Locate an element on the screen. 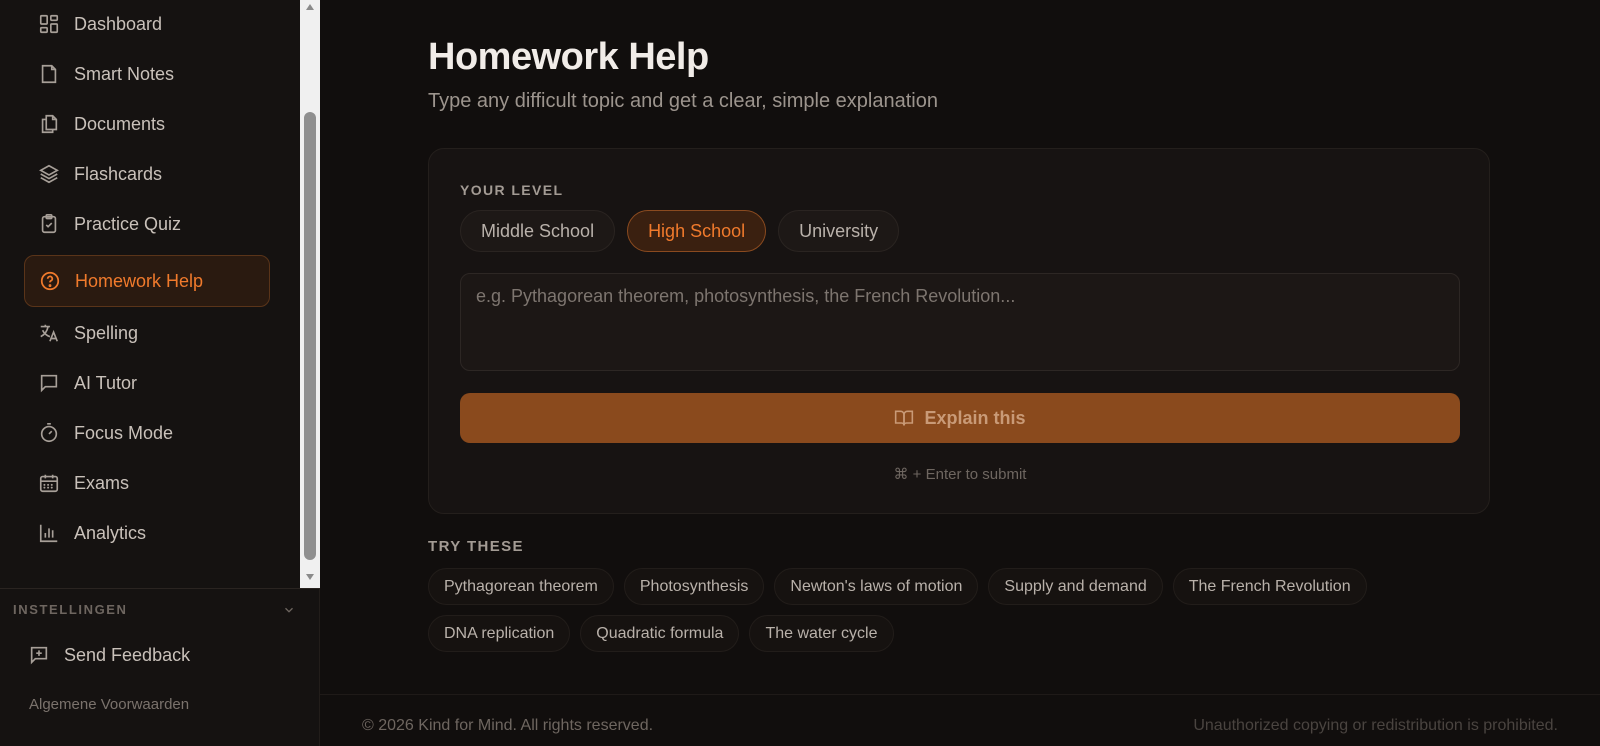 The height and width of the screenshot is (746, 1600). help-circle-icon is located at coordinates (50, 281).